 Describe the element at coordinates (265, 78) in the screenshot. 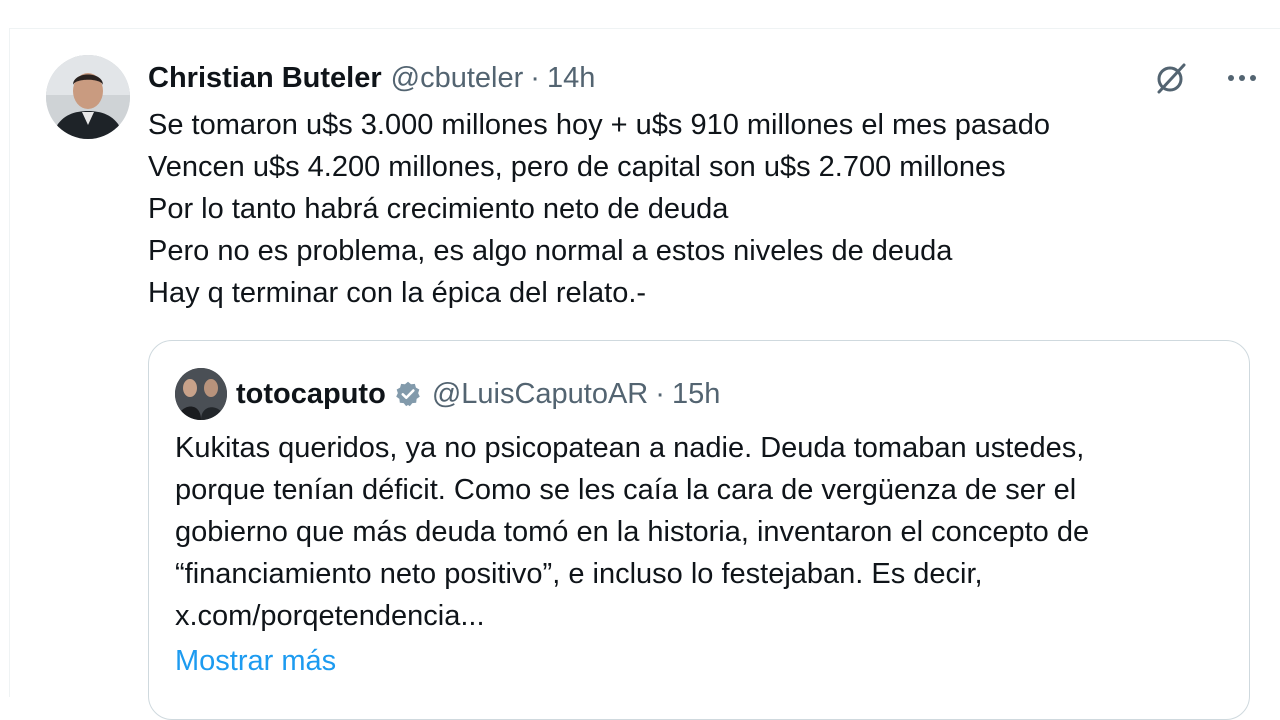

I see `author-name: Christian Buteler` at that location.